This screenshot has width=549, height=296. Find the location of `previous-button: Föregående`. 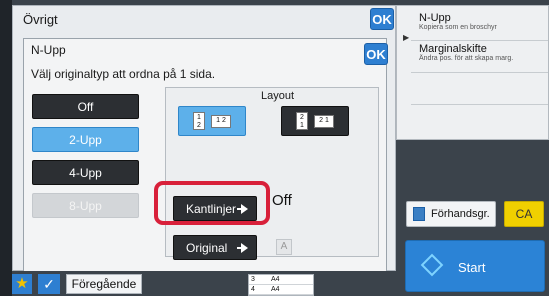

previous-button: Föregående is located at coordinates (104, 284).